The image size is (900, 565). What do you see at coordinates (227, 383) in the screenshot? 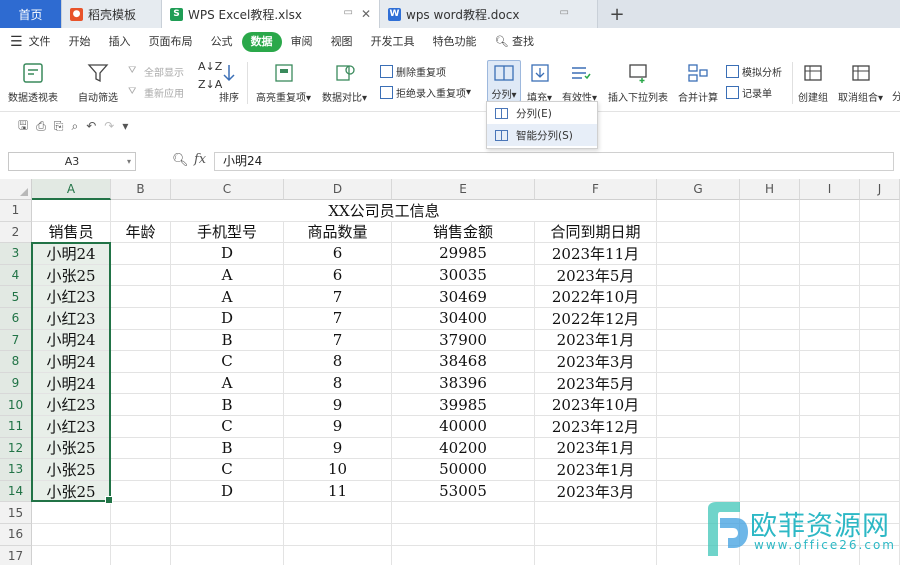
I see `cell: A` at bounding box center [227, 383].